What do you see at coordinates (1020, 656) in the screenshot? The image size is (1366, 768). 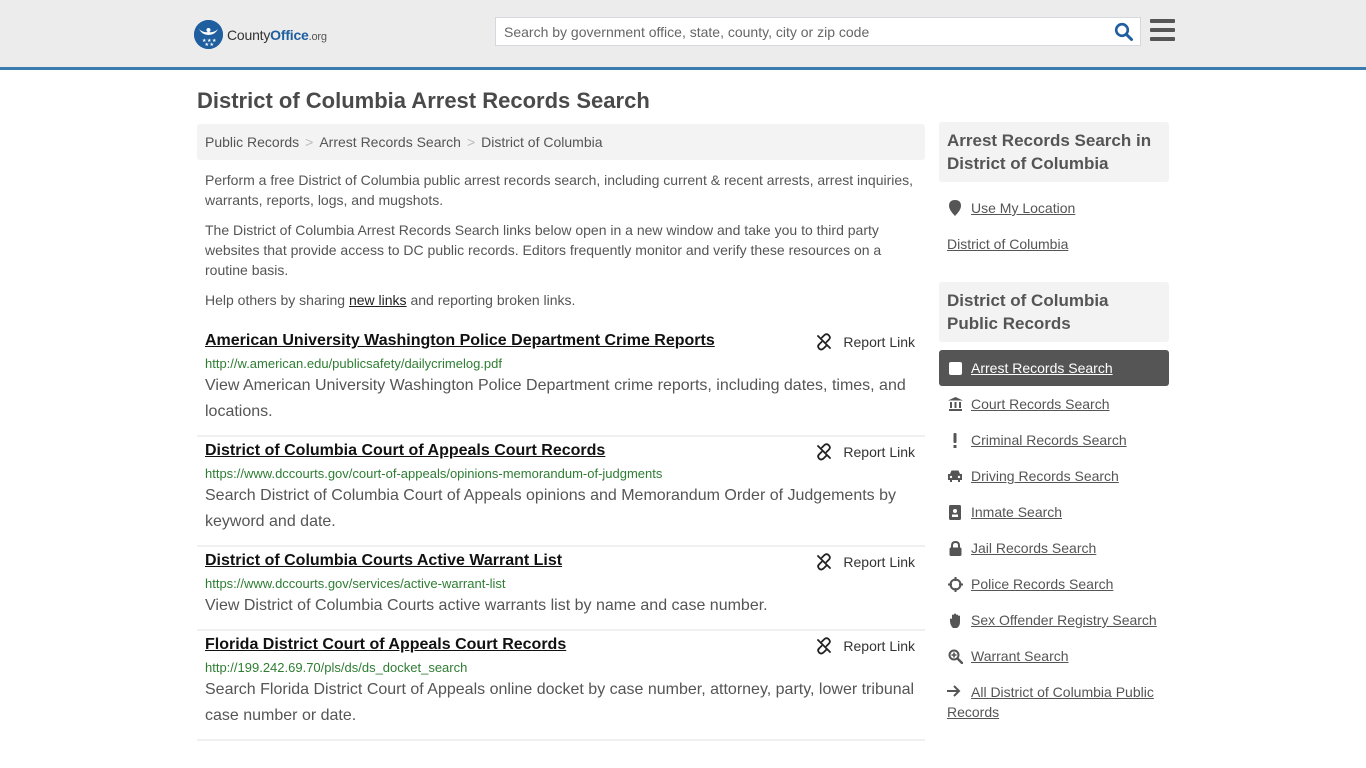 I see `sidebar-item-label: Warrant Search` at bounding box center [1020, 656].